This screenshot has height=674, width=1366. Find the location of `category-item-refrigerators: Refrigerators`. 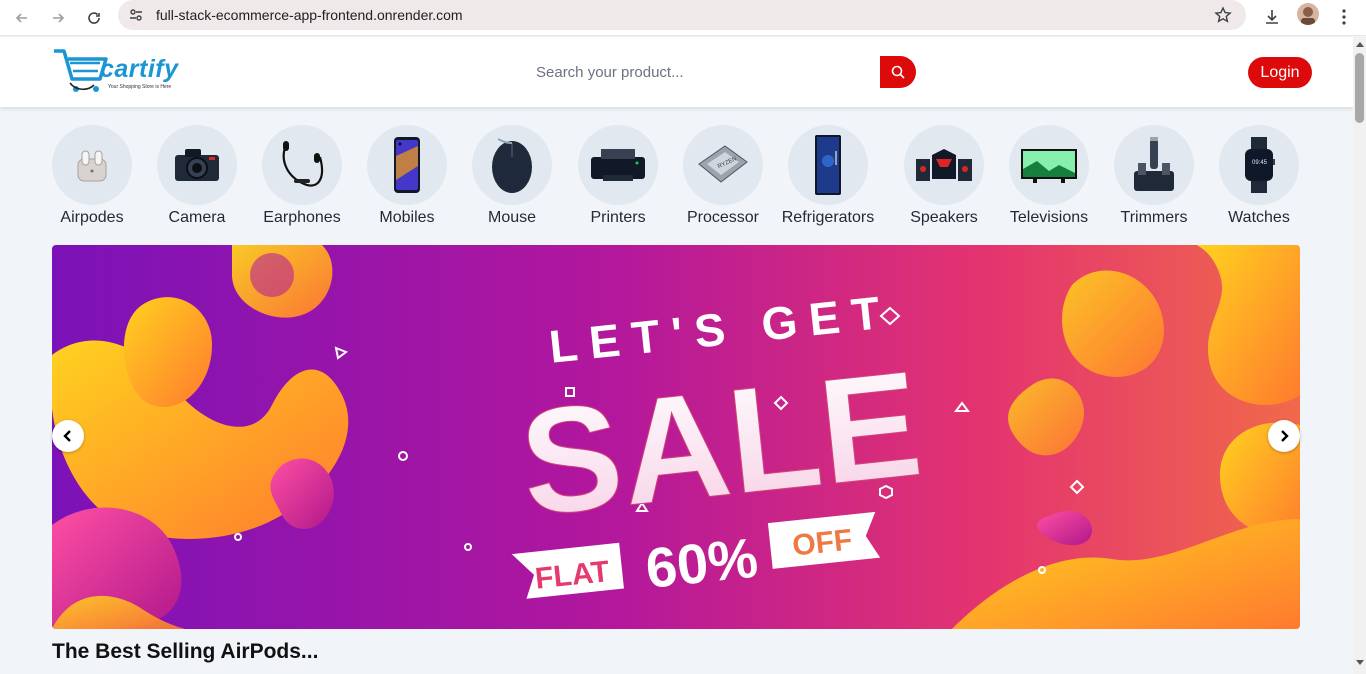

category-item-refrigerators: Refrigerators is located at coordinates (828, 176).